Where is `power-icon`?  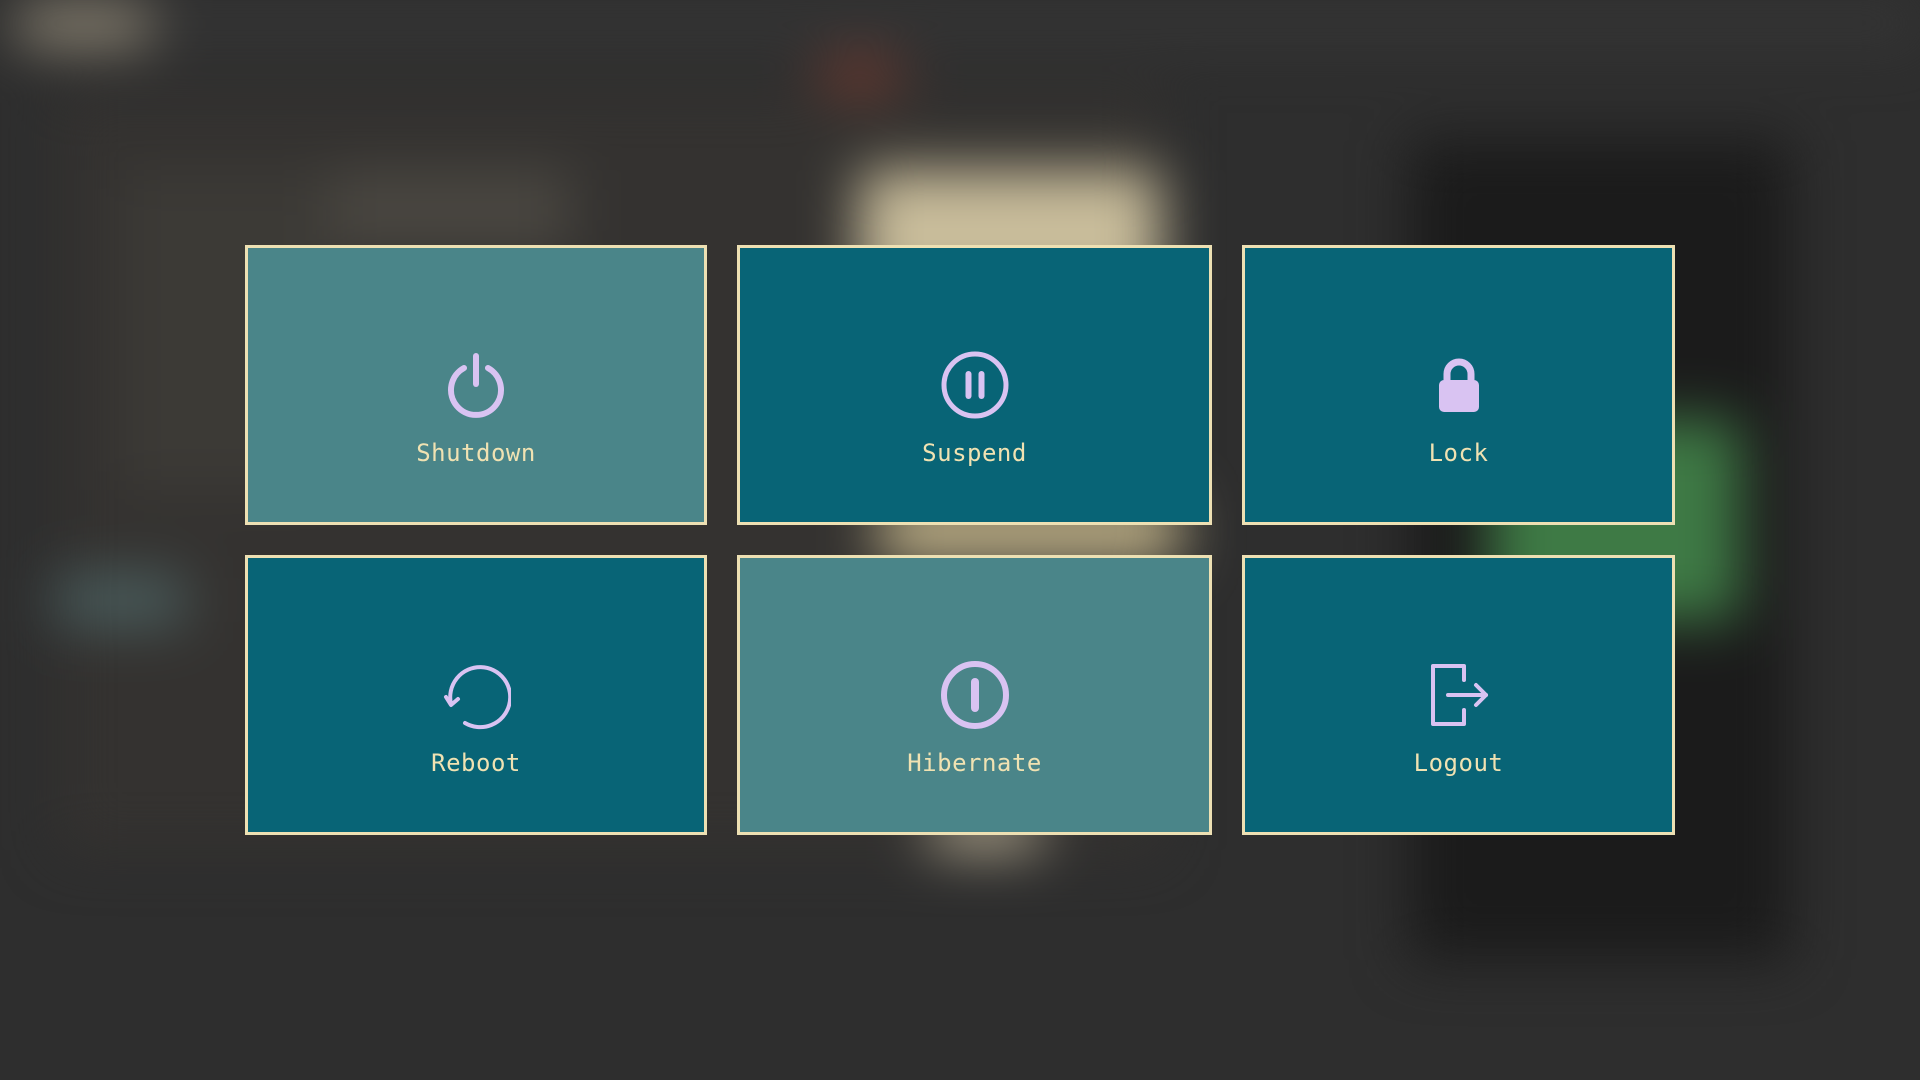 power-icon is located at coordinates (476, 385).